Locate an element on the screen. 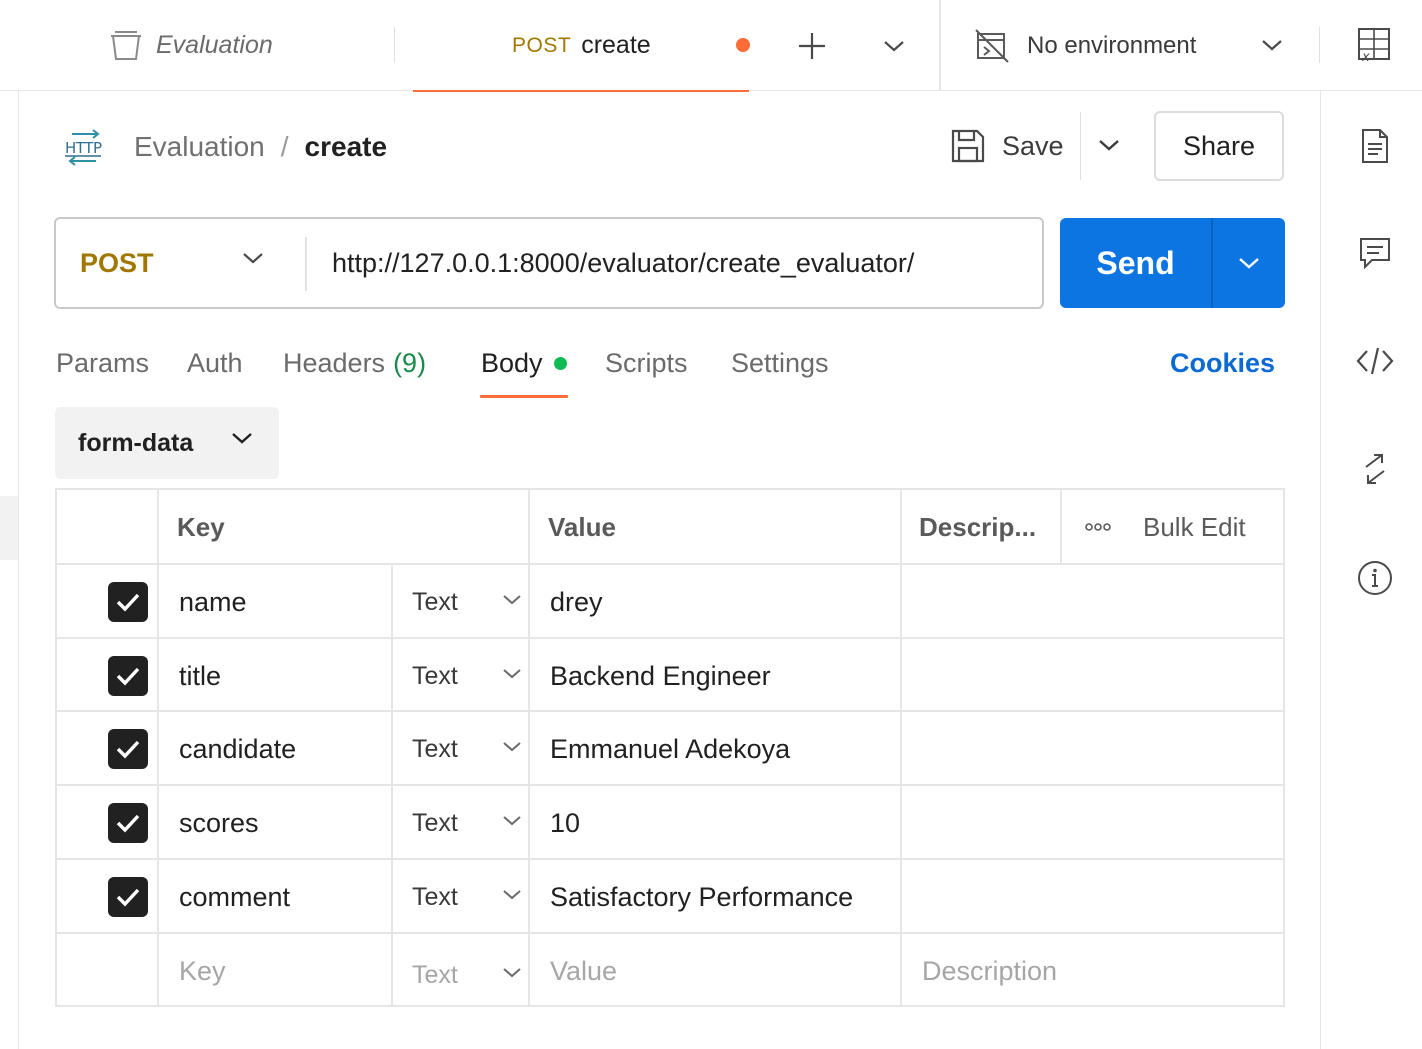 Image resolution: width=1422 pixels, height=1049 pixels. environment-label: No environment is located at coordinates (1112, 45).